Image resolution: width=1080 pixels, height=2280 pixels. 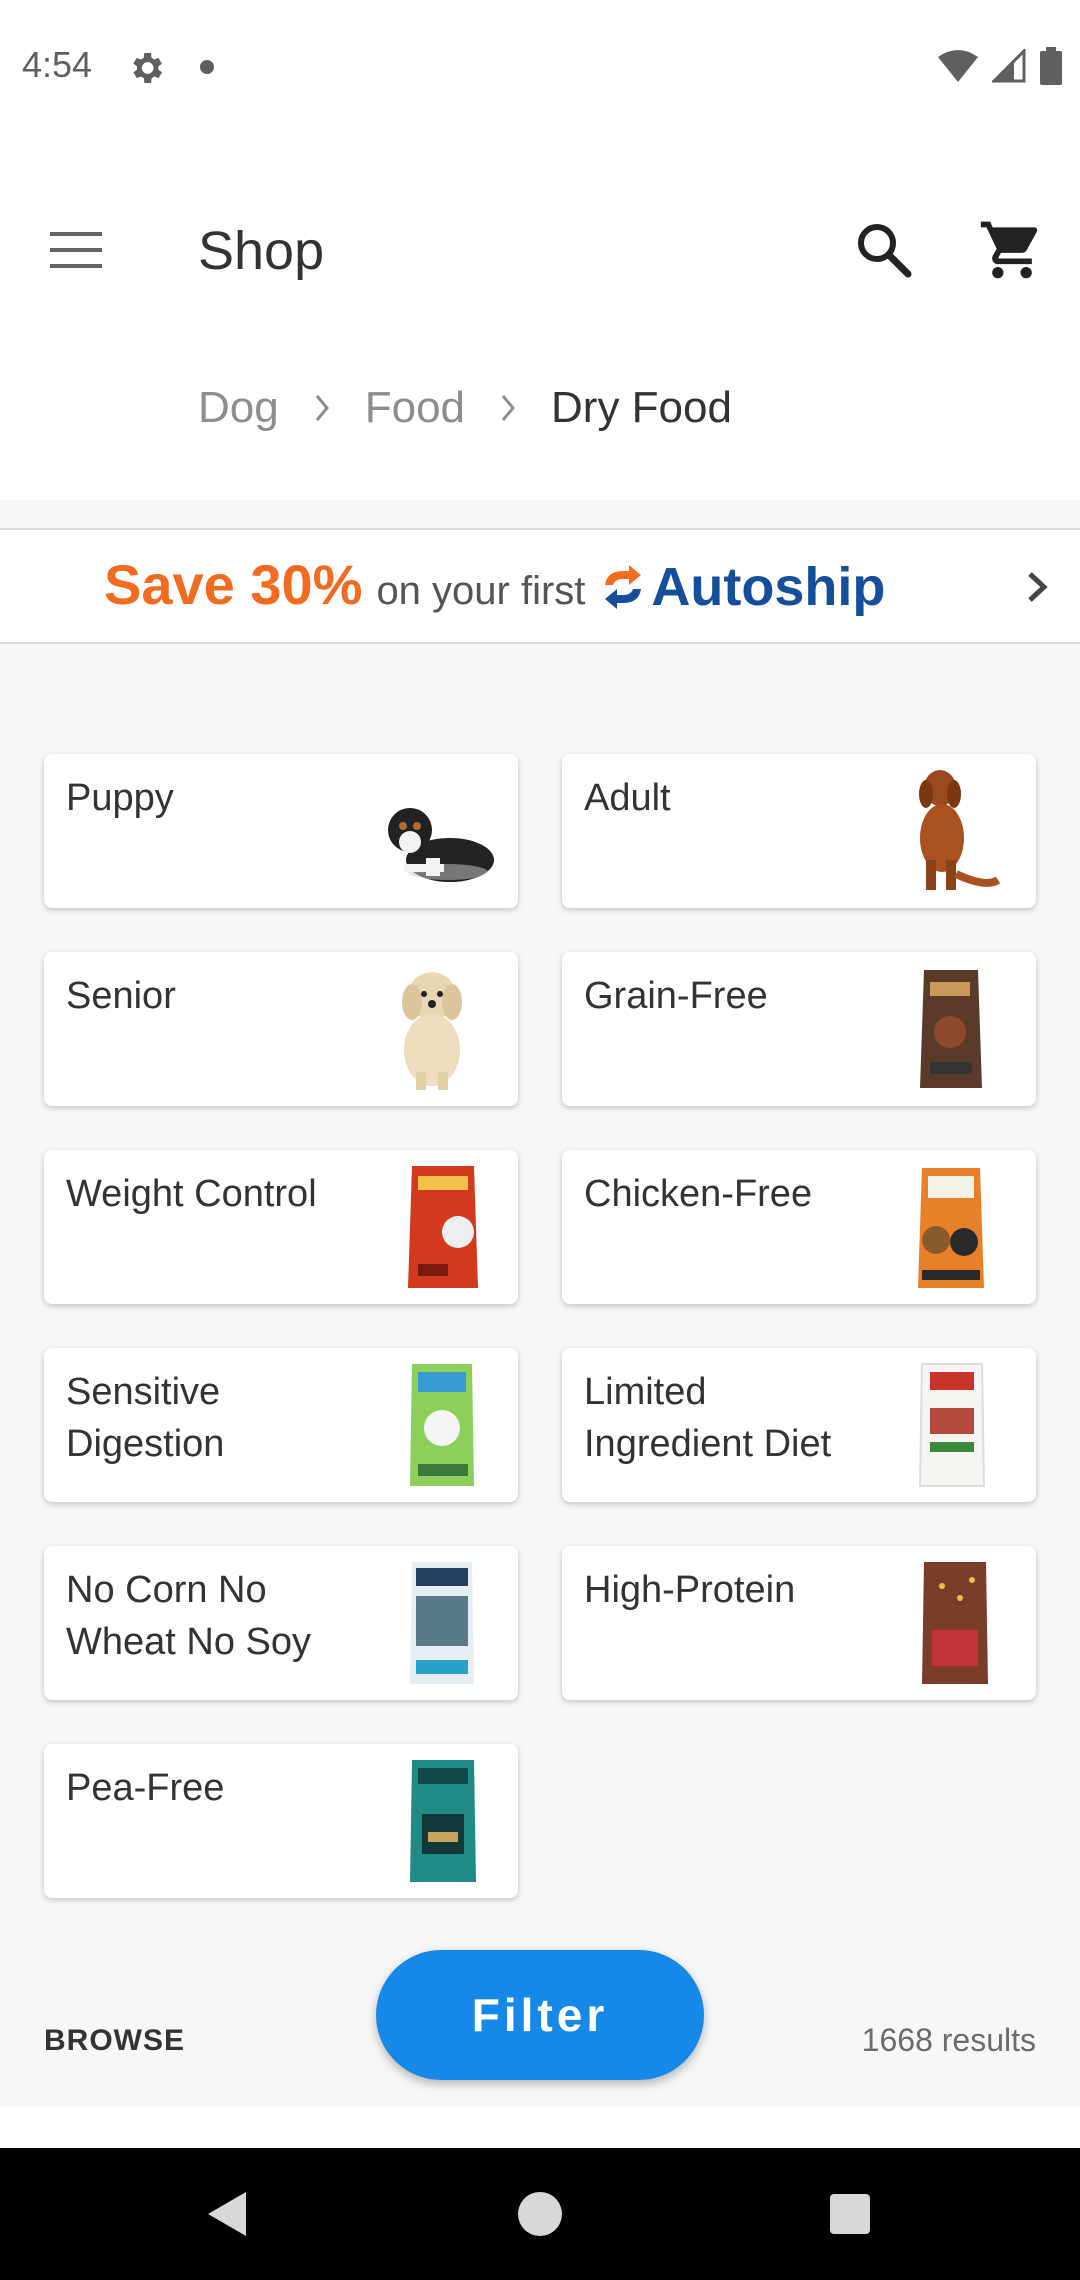 I want to click on category-card-puppy: Puppy, so click(x=281, y=831).